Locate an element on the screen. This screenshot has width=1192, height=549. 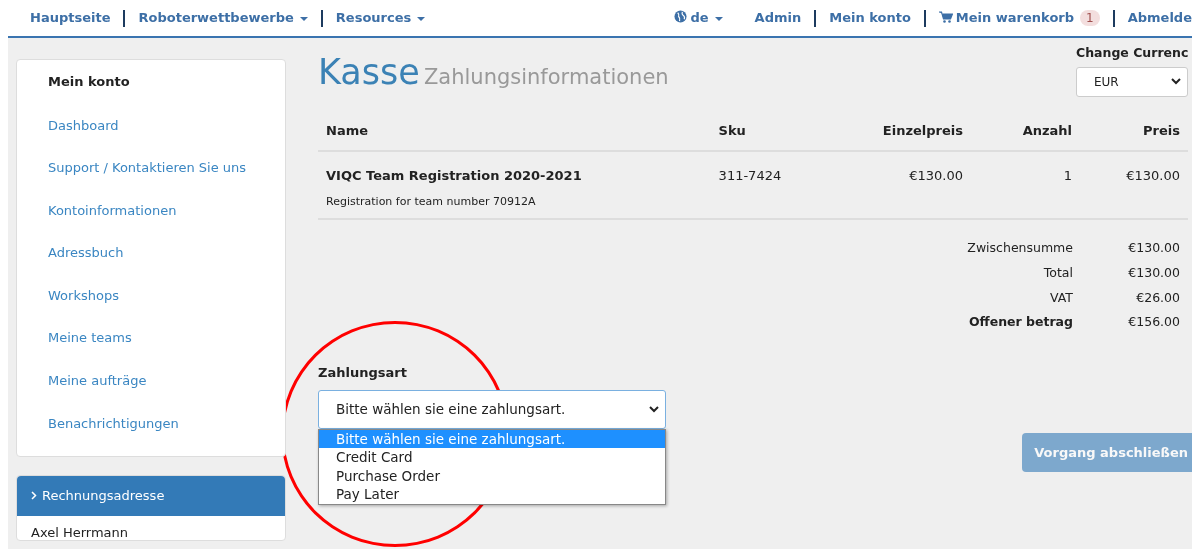
total-value: €156.00 is located at coordinates (1154, 322).